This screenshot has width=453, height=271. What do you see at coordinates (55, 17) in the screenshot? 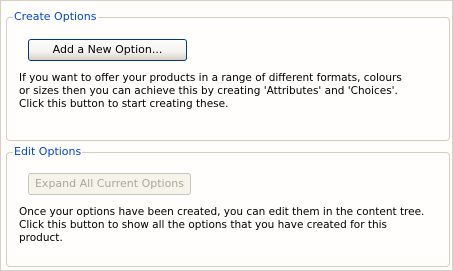
I see `create-options-legend: Create Options` at bounding box center [55, 17].